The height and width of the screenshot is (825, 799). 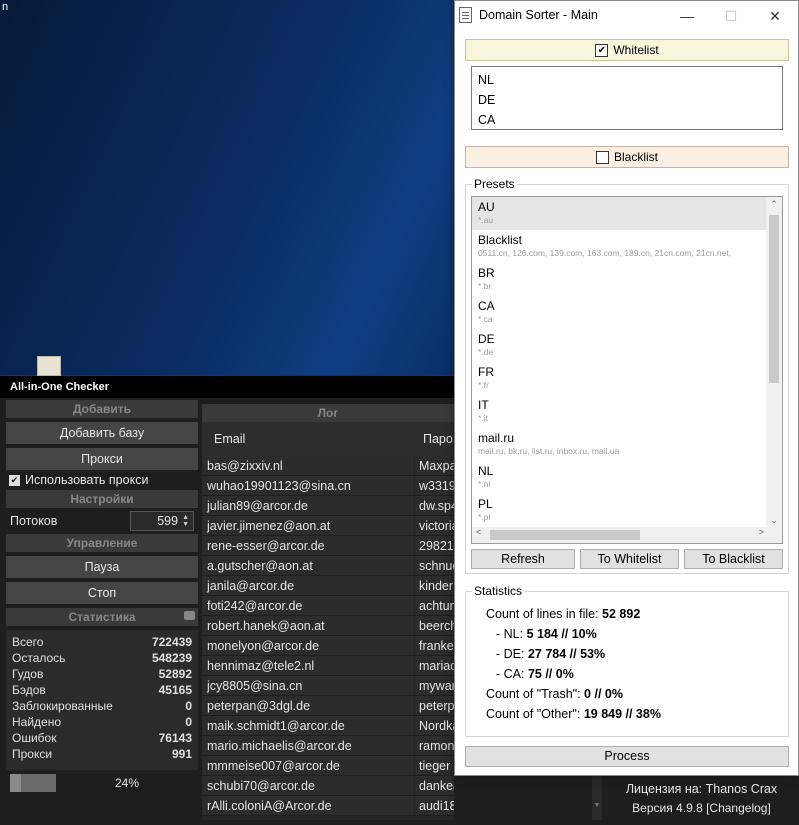 What do you see at coordinates (627, 279) in the screenshot?
I see `preset-item: BR *.br` at bounding box center [627, 279].